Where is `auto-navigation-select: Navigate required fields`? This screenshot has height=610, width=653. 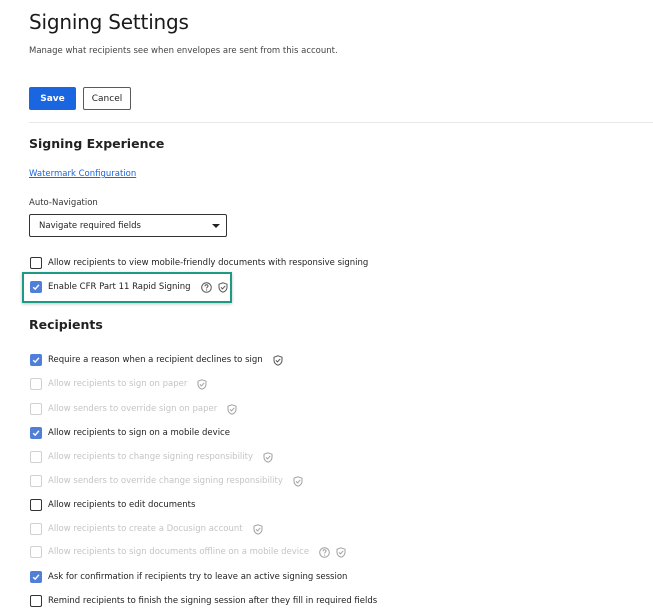
auto-navigation-select: Navigate required fields is located at coordinates (128, 225).